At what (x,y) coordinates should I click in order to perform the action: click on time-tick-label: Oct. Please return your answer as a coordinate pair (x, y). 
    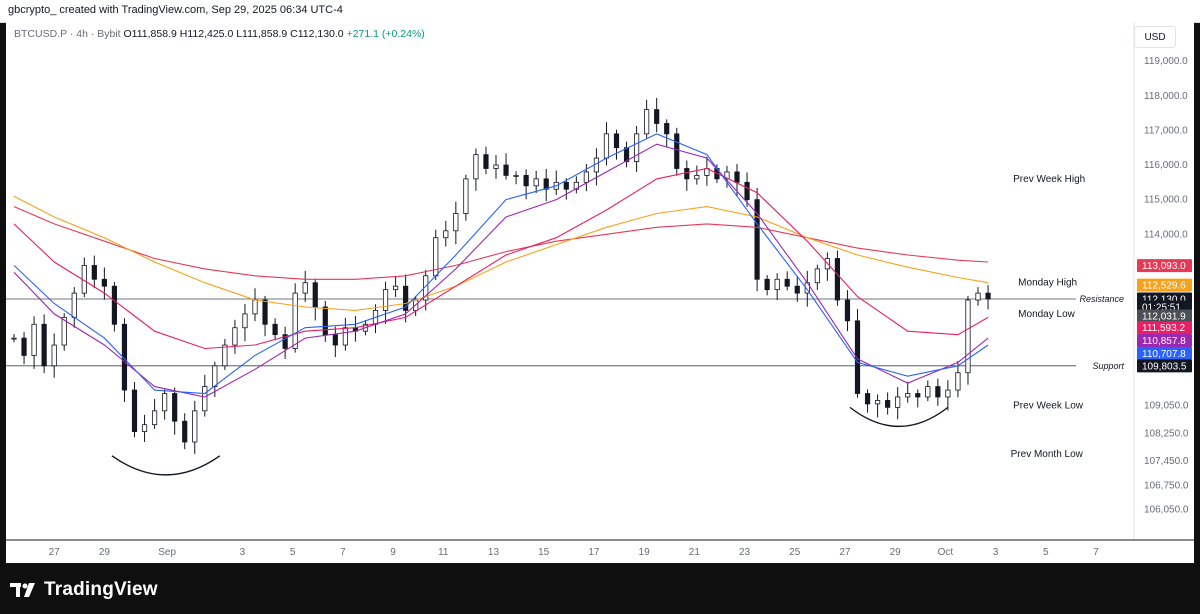
    Looking at the image, I should click on (946, 552).